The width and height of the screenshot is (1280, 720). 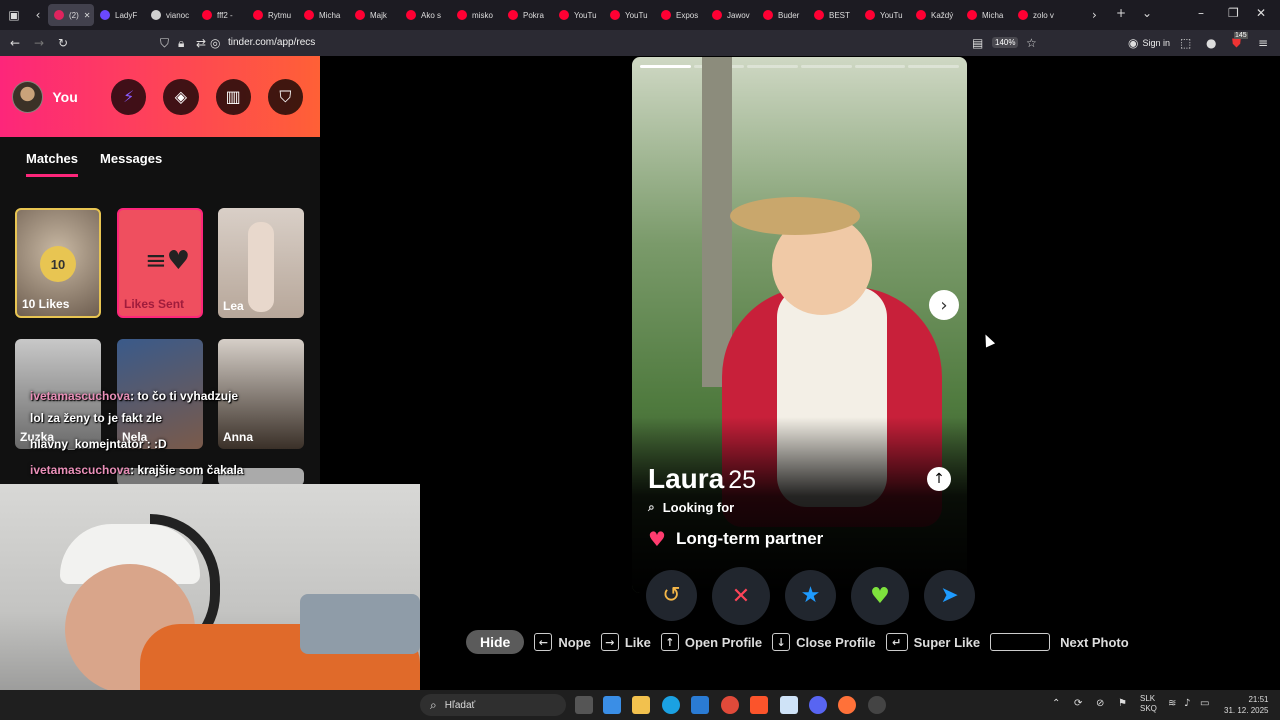 What do you see at coordinates (63, 43) in the screenshot?
I see `reload-icon: ↻` at bounding box center [63, 43].